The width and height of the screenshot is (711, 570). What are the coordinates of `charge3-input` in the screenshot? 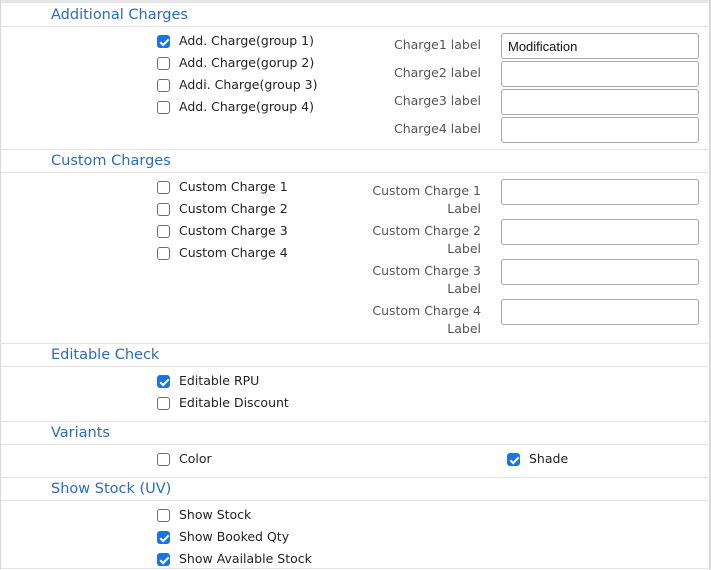 It's located at (600, 102).